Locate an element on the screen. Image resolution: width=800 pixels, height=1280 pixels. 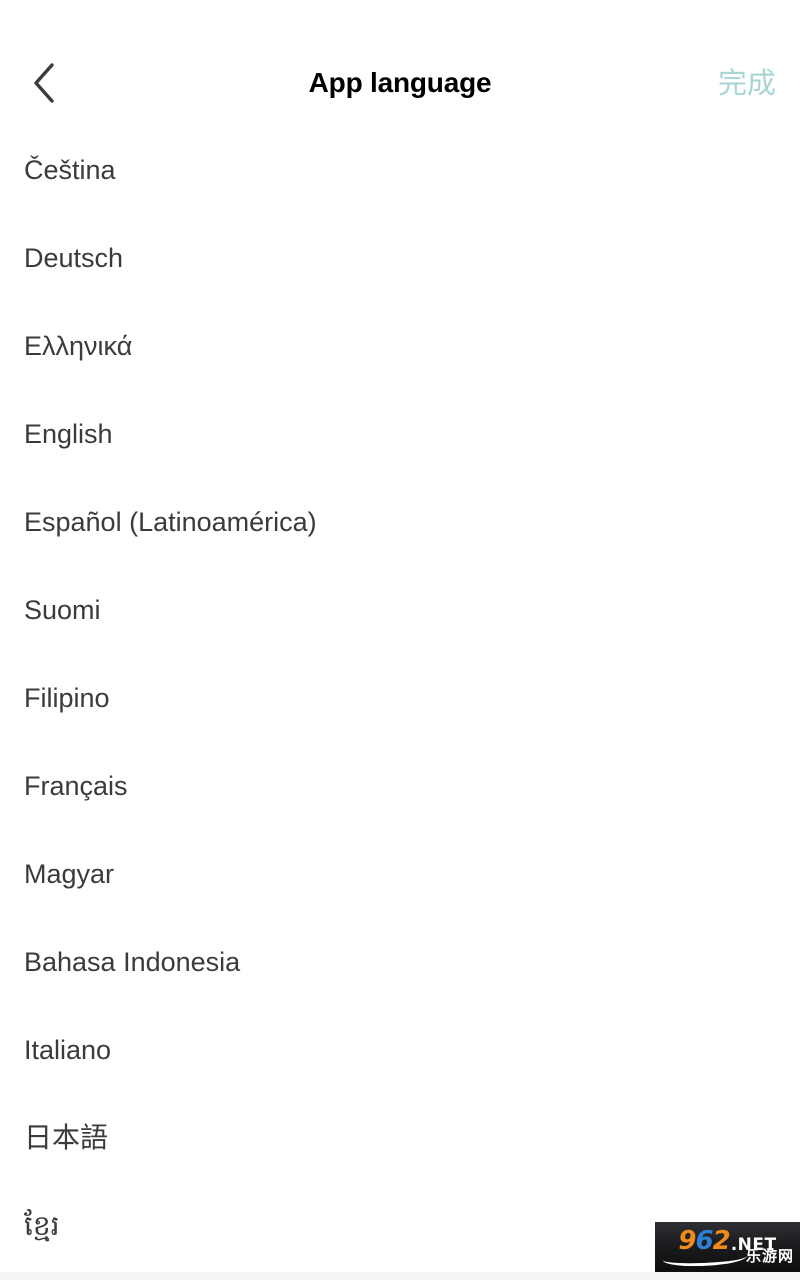
watermark-sub-row: 乐游网 is located at coordinates (727, 1259).